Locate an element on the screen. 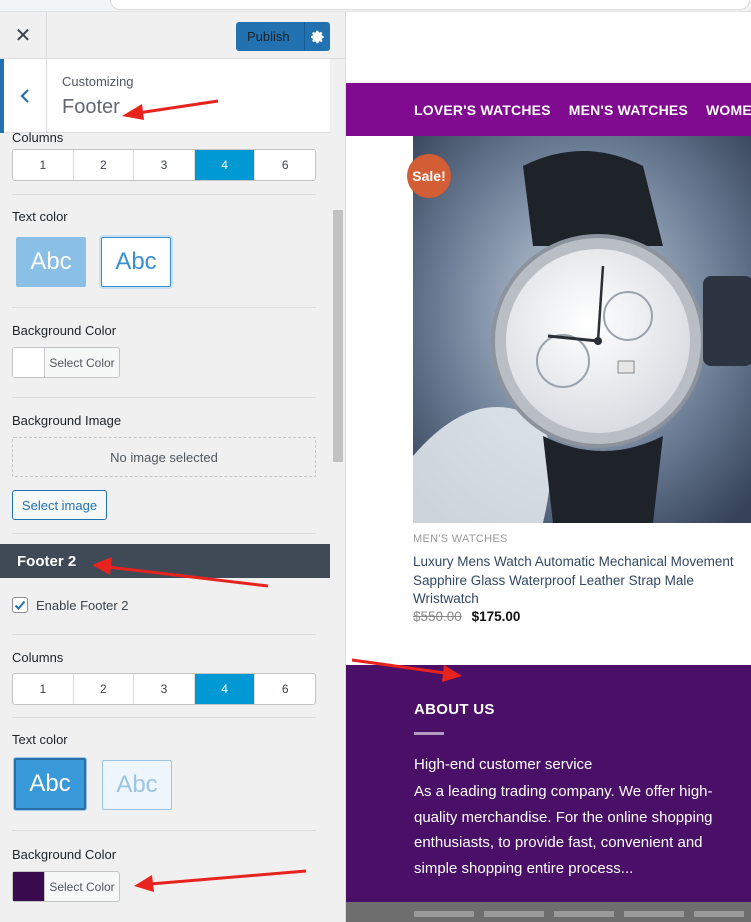 The image size is (751, 922). select-color-button: Select Color is located at coordinates (66, 362).